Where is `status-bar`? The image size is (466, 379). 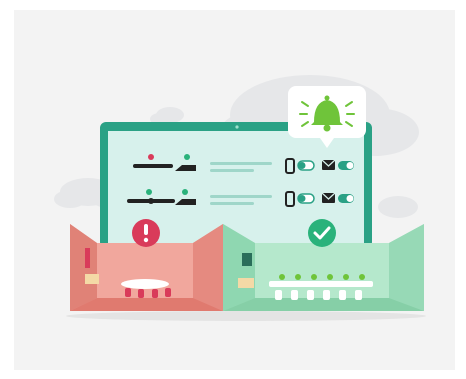
status-bar is located at coordinates (153, 166).